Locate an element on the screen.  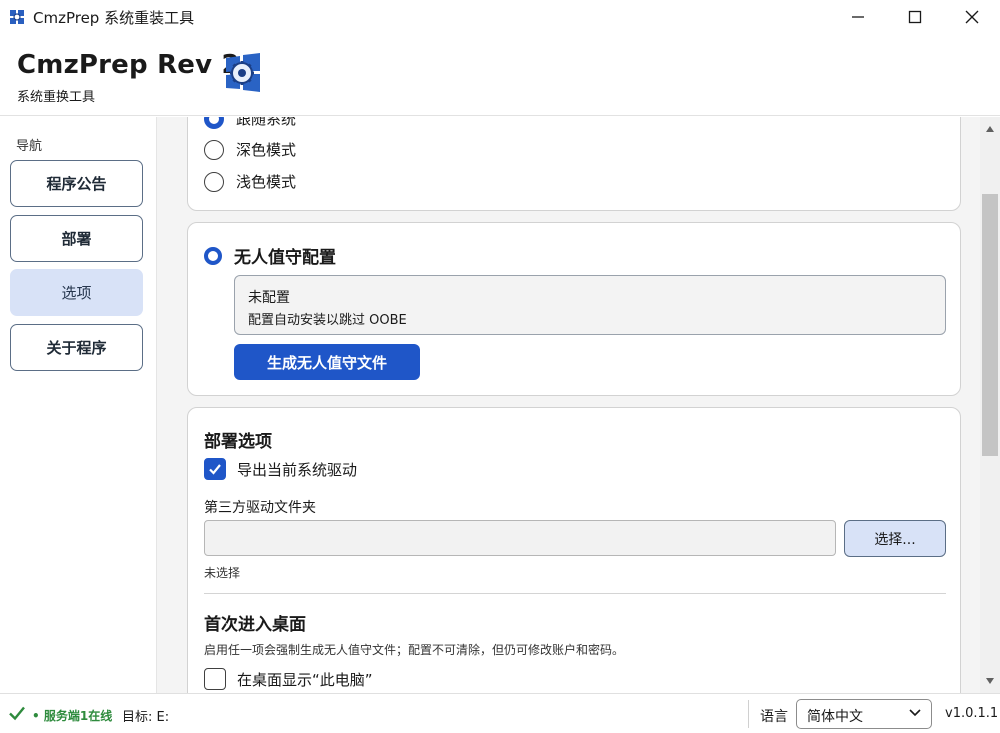
unattended-heading: 无人值守配置 is located at coordinates (285, 258).